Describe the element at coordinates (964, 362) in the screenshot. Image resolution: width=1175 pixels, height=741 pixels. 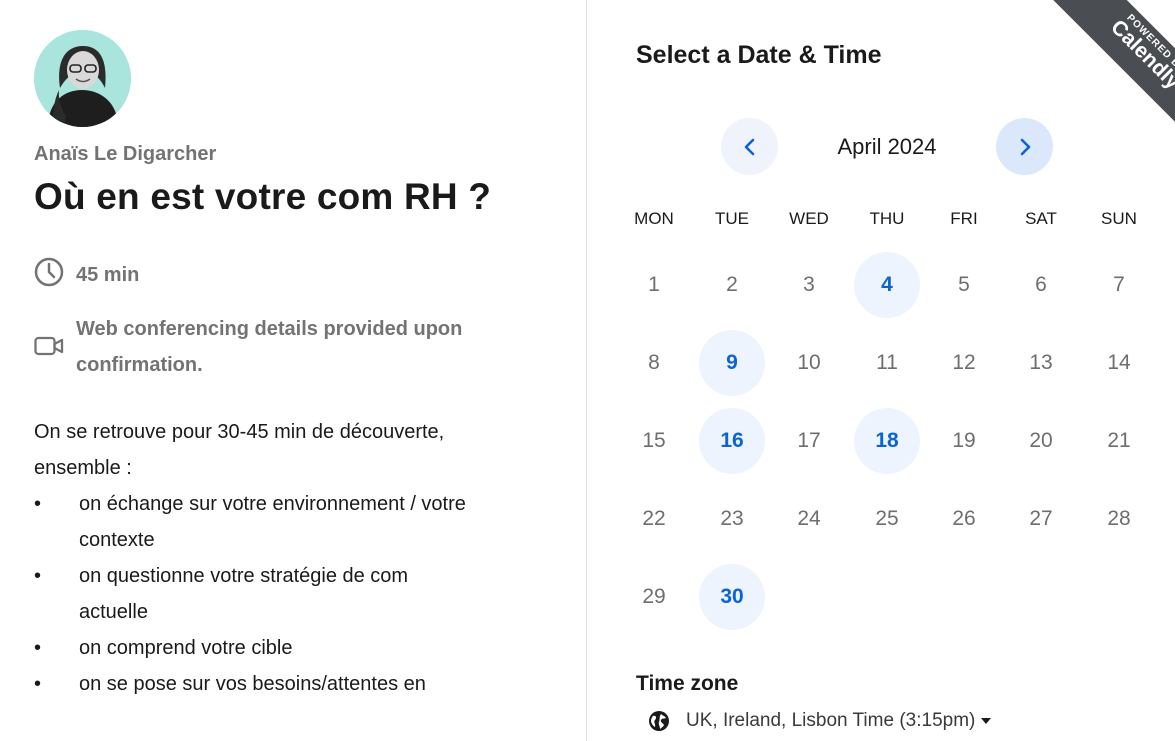
I see `calendar-day: 12` at that location.